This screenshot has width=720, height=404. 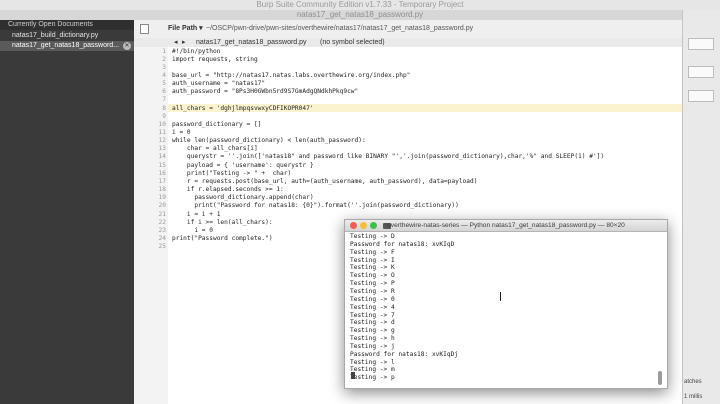 What do you see at coordinates (372, 323) in the screenshot?
I see `terminal-line: Testing -> d` at bounding box center [372, 323].